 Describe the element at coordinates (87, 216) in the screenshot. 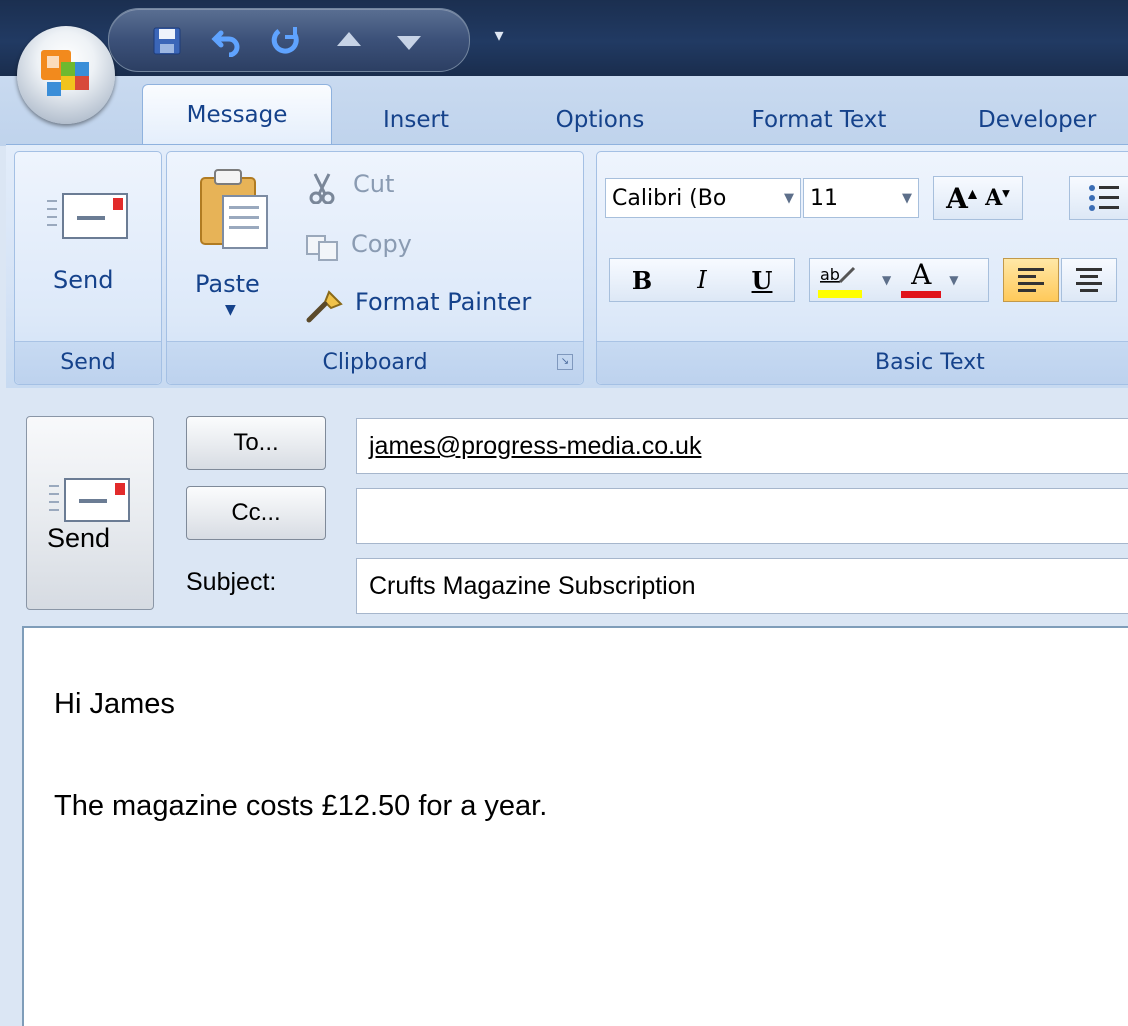

I see `envelope-icon` at that location.